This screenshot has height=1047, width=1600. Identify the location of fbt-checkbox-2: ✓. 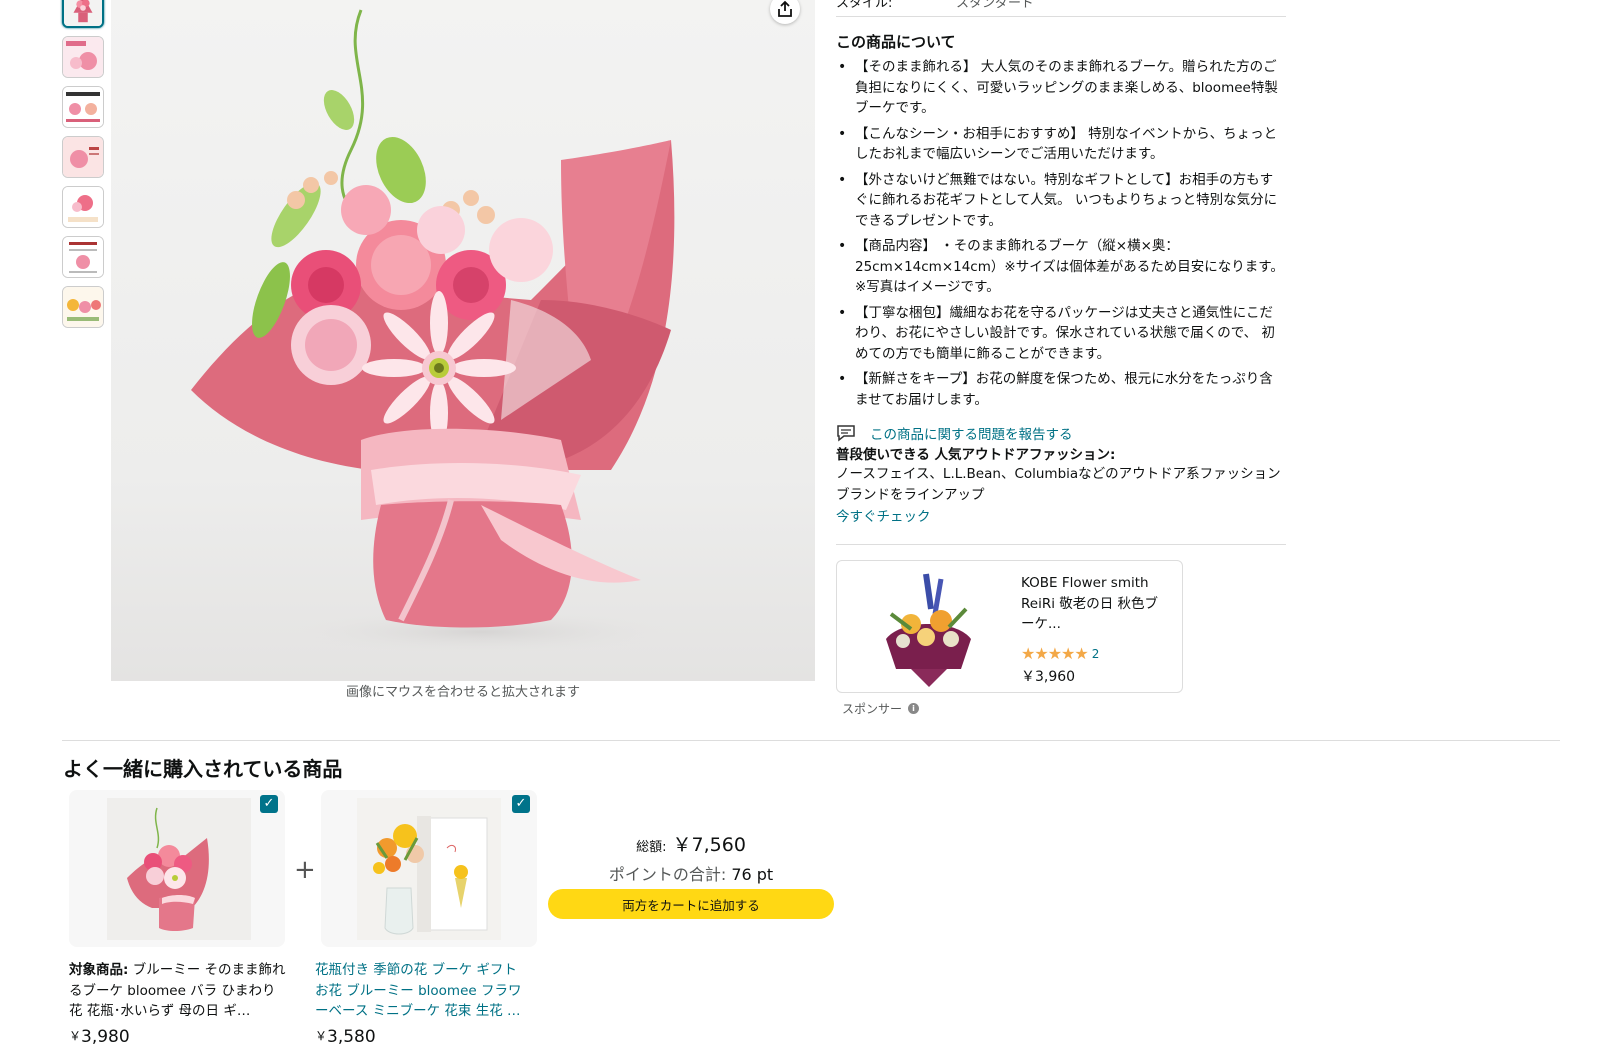
(521, 804).